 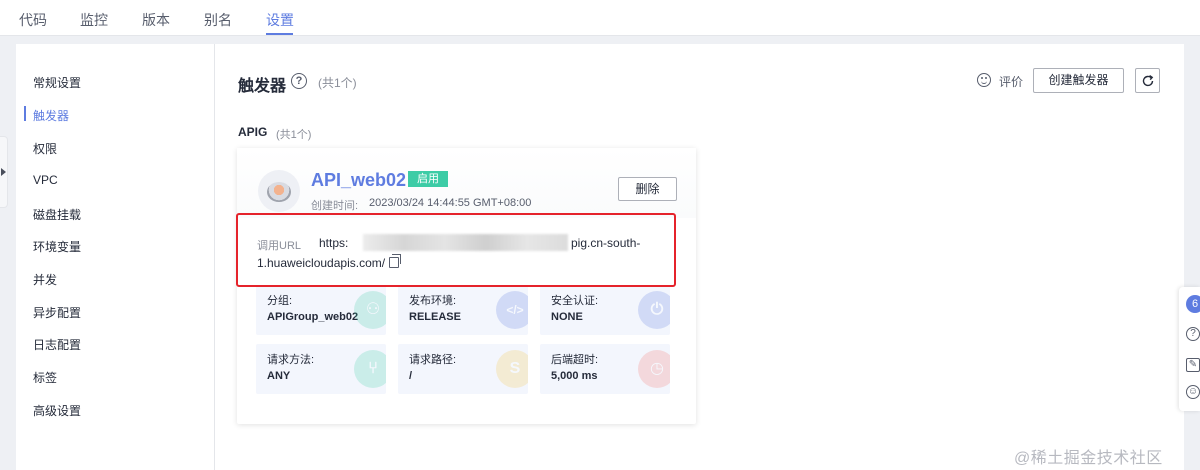 I want to click on group-icon: ⚇, so click(x=370, y=310).